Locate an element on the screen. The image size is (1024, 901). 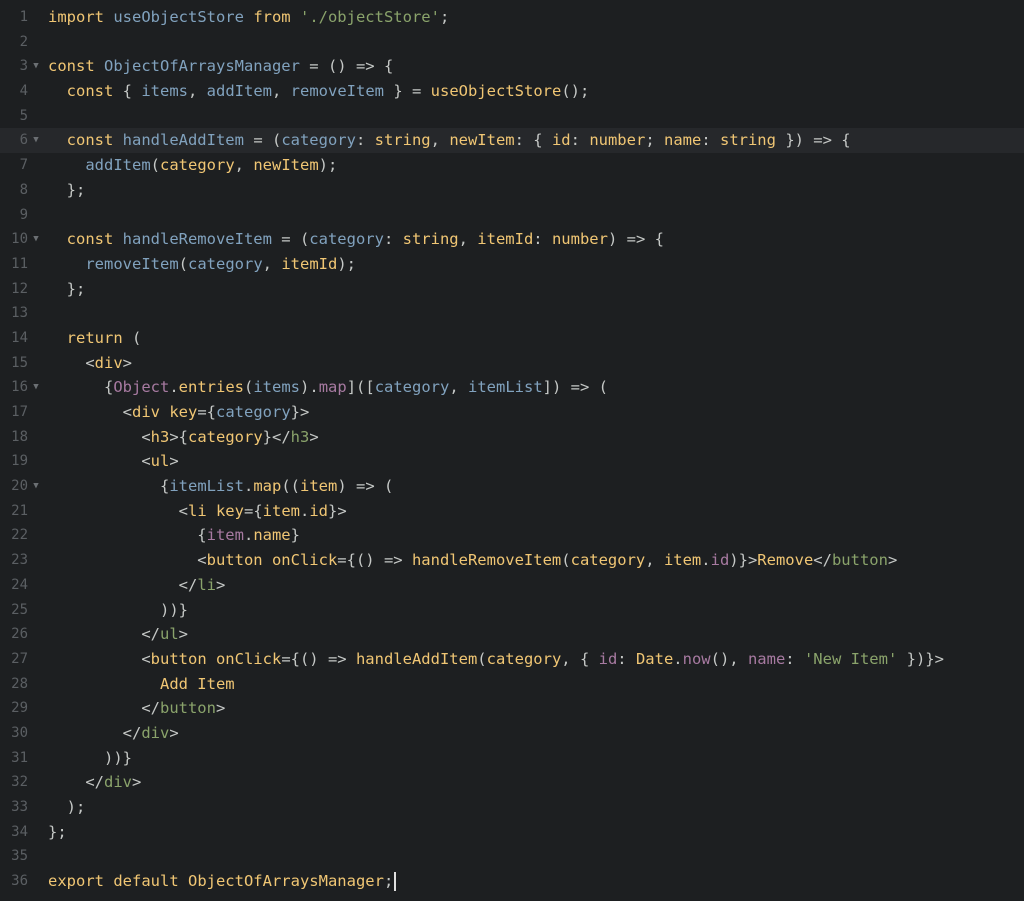
line-number: 14 is located at coordinates (19, 337).